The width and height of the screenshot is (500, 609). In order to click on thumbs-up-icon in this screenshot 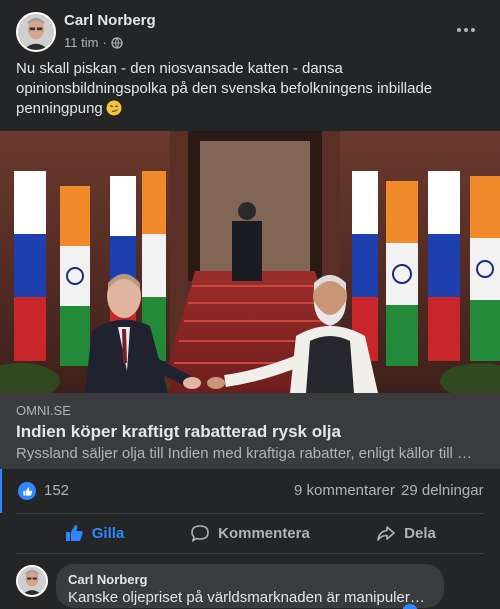, I will do `click(74, 533)`.